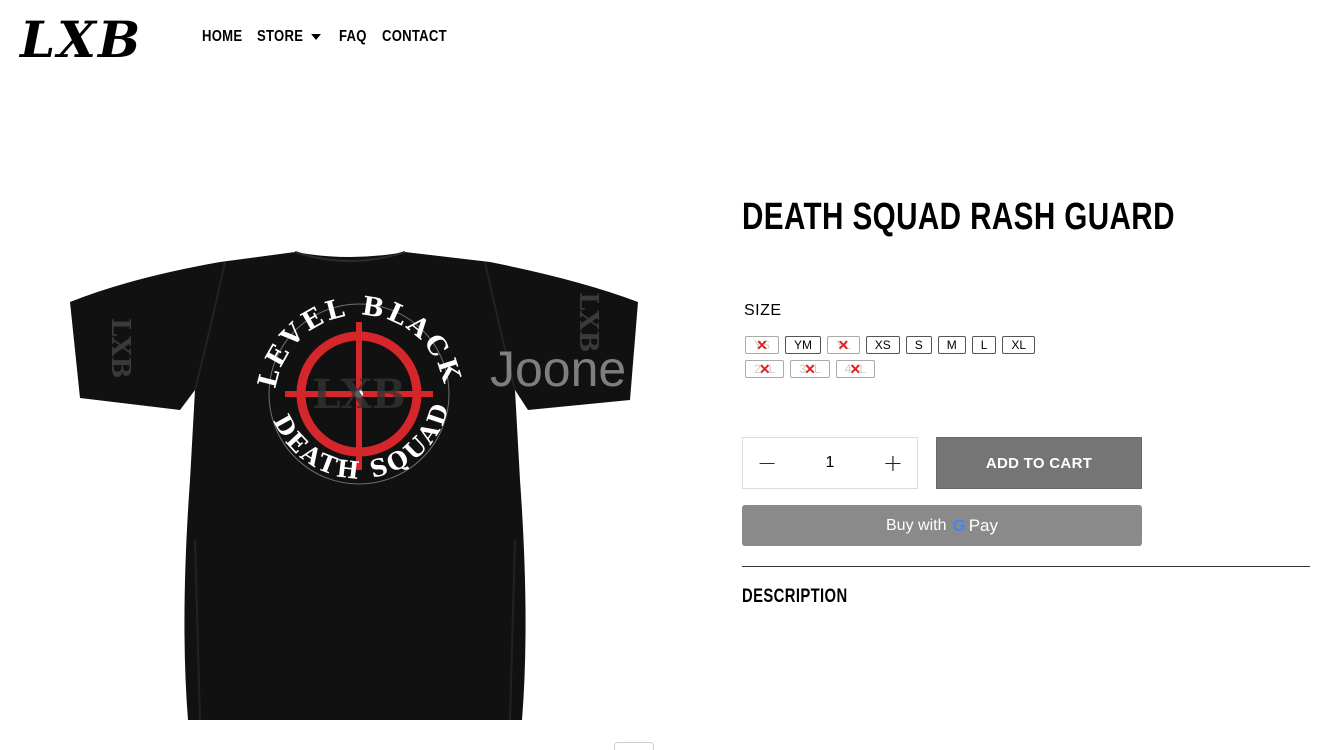 Image resolution: width=1326 pixels, height=750 pixels. I want to click on plus-icon: +, so click(893, 463).